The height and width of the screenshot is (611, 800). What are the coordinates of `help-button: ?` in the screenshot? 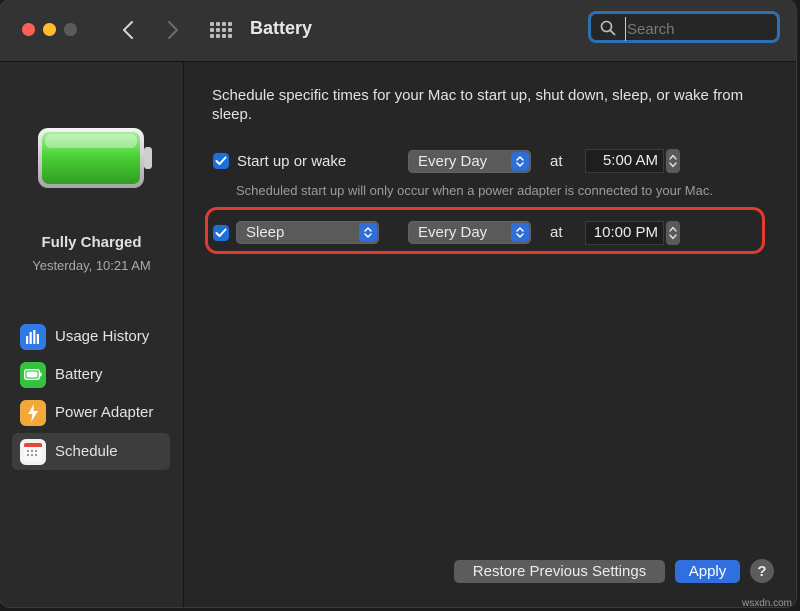 It's located at (762, 571).